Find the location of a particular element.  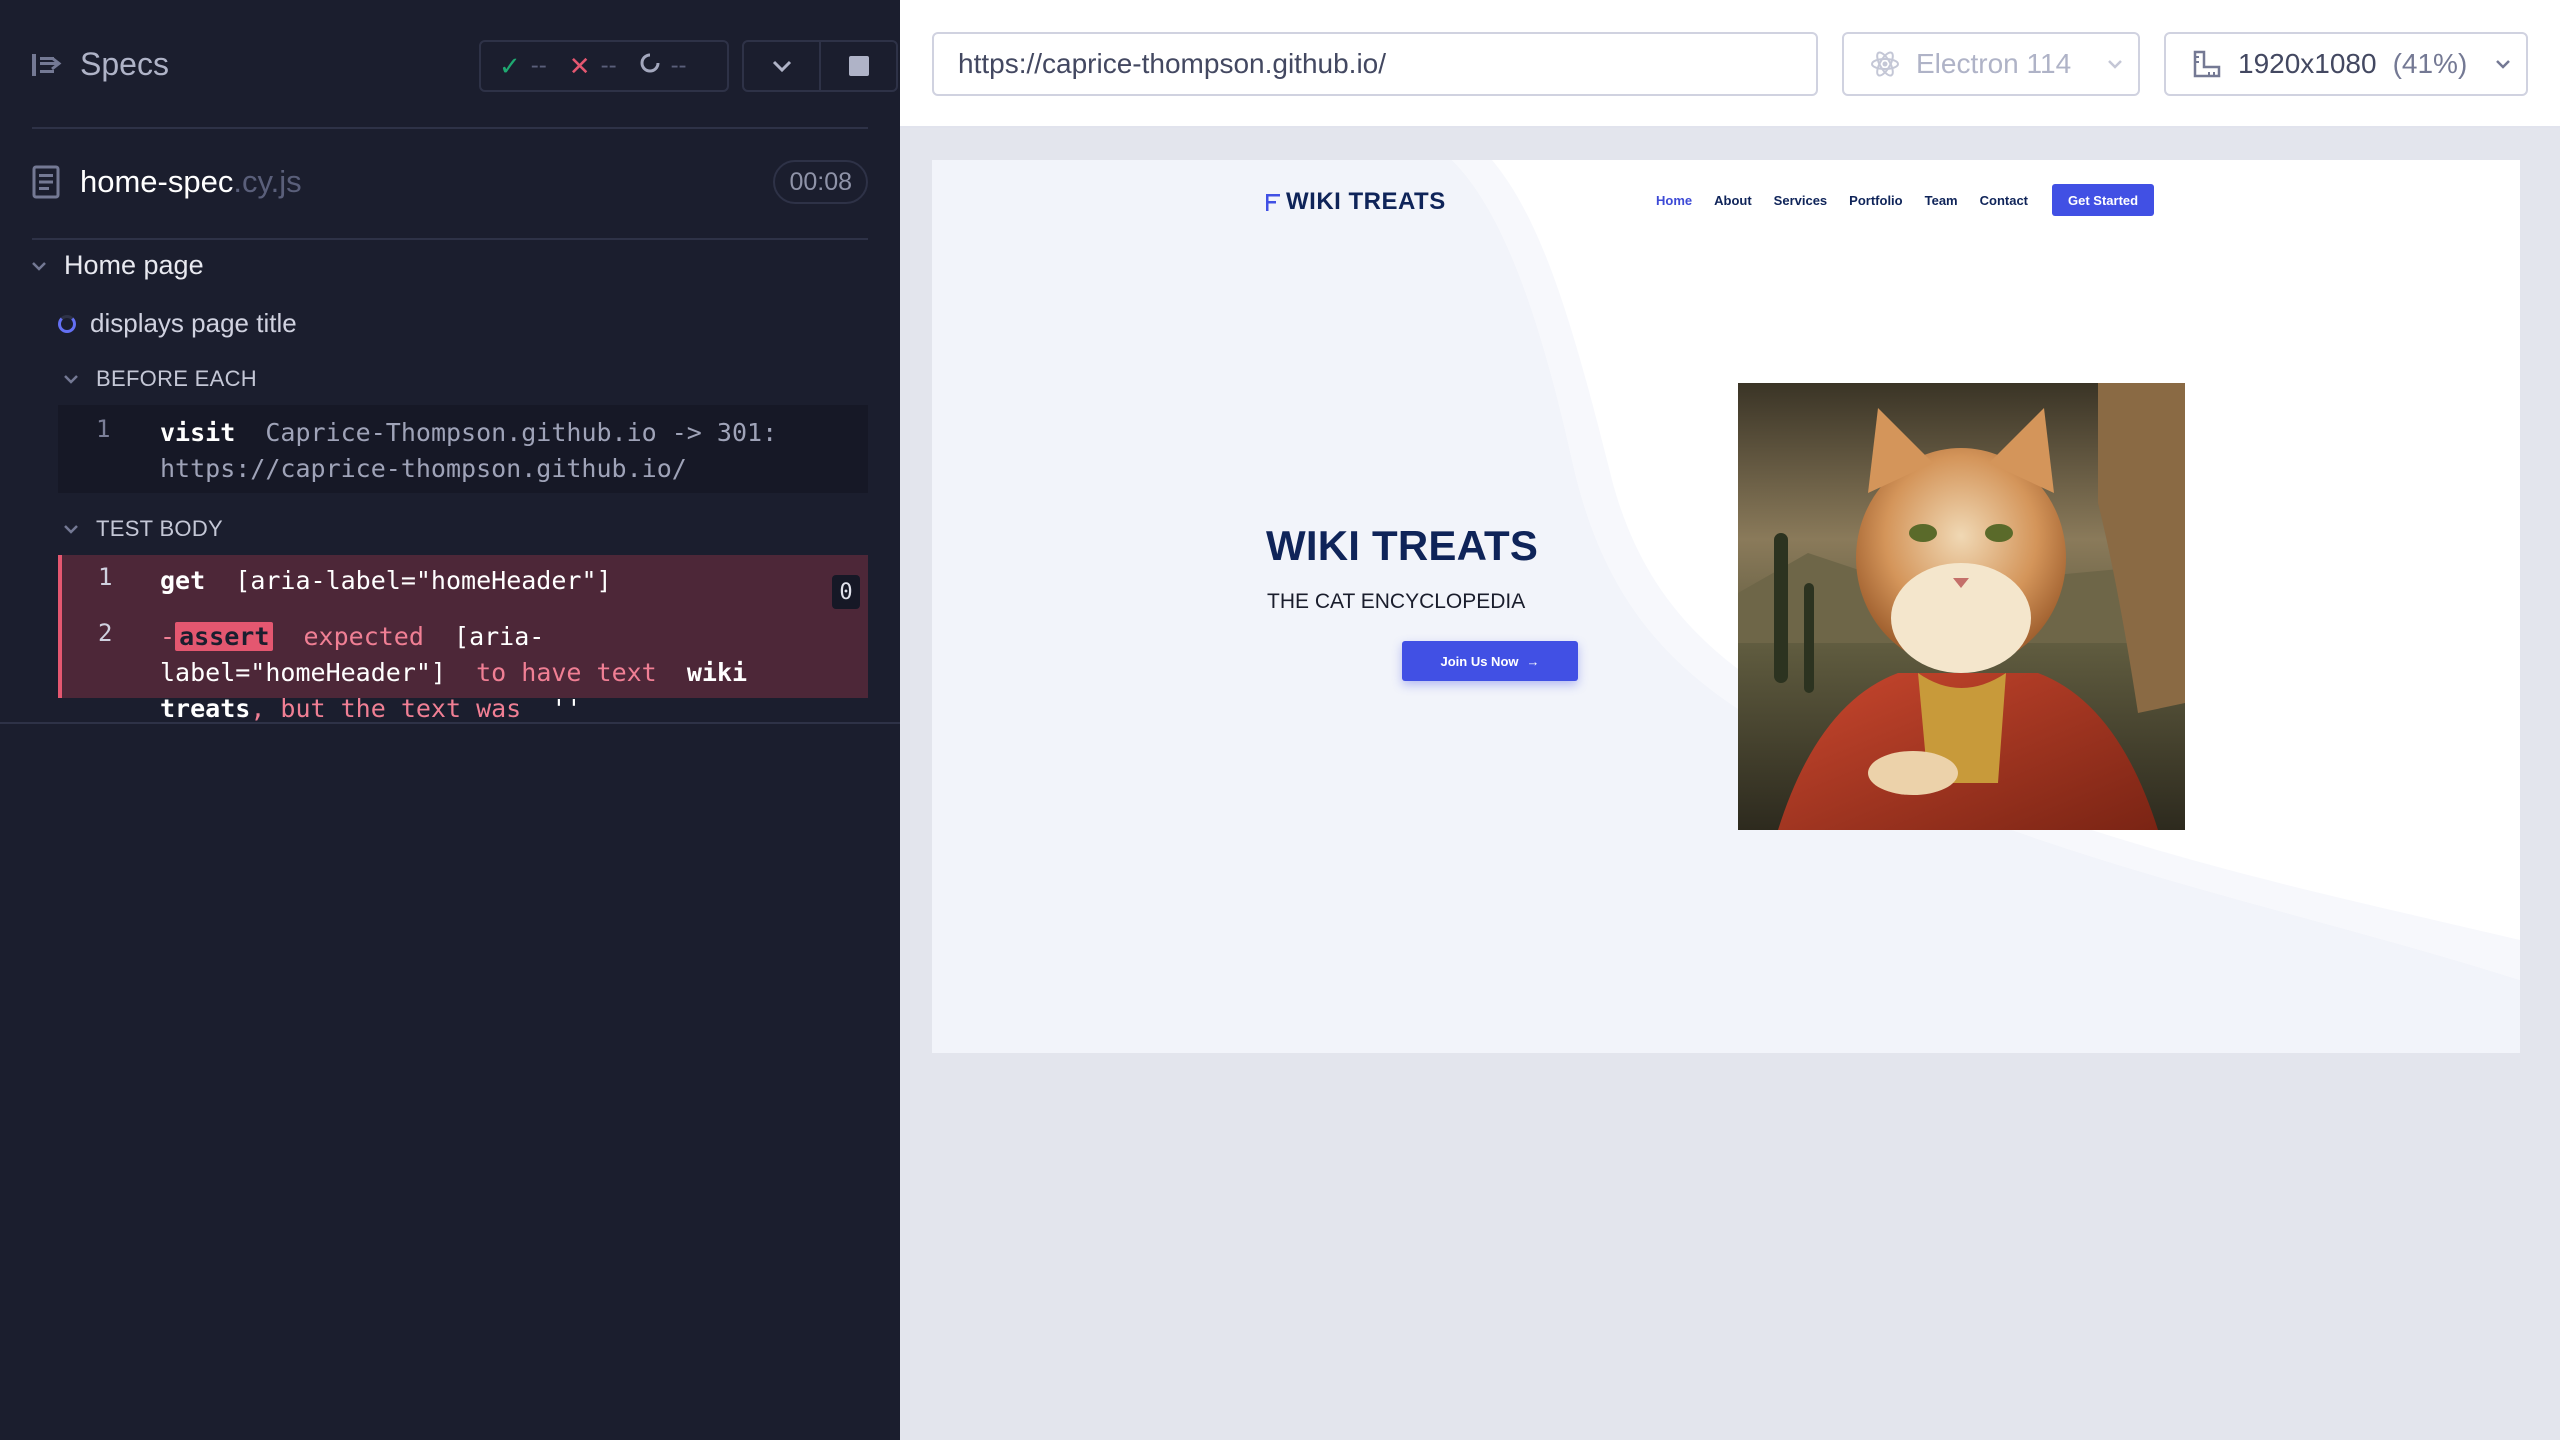

specs-button: Specs is located at coordinates (100, 64).